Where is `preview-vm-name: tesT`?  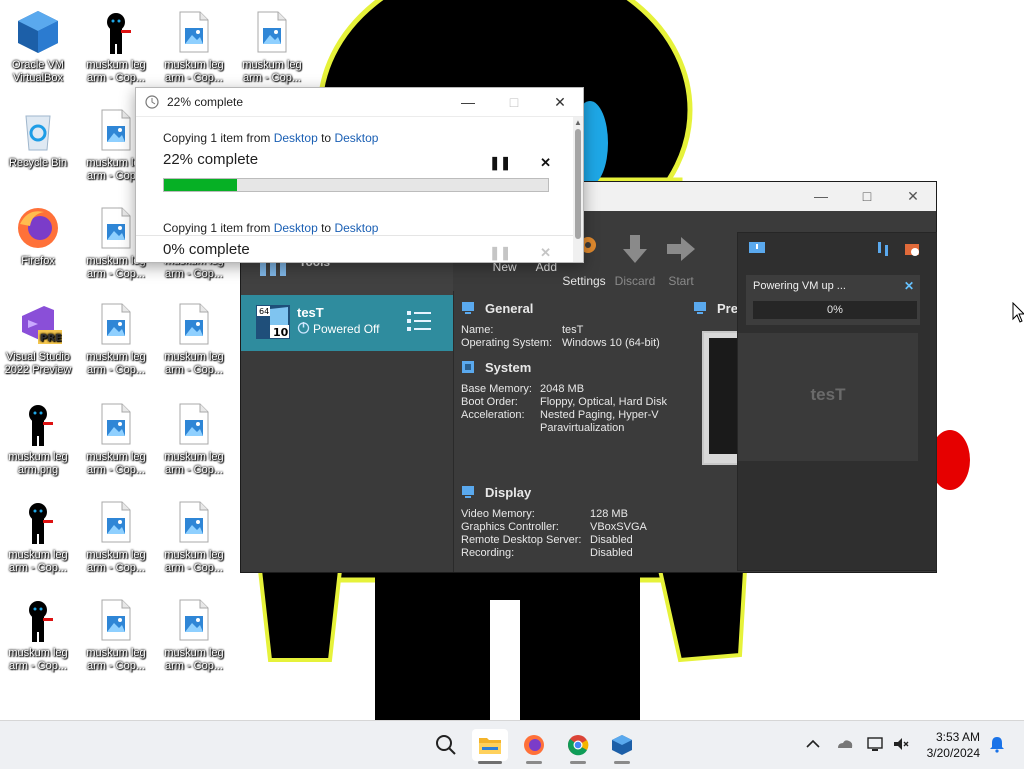
preview-vm-name: tesT is located at coordinates (828, 394).